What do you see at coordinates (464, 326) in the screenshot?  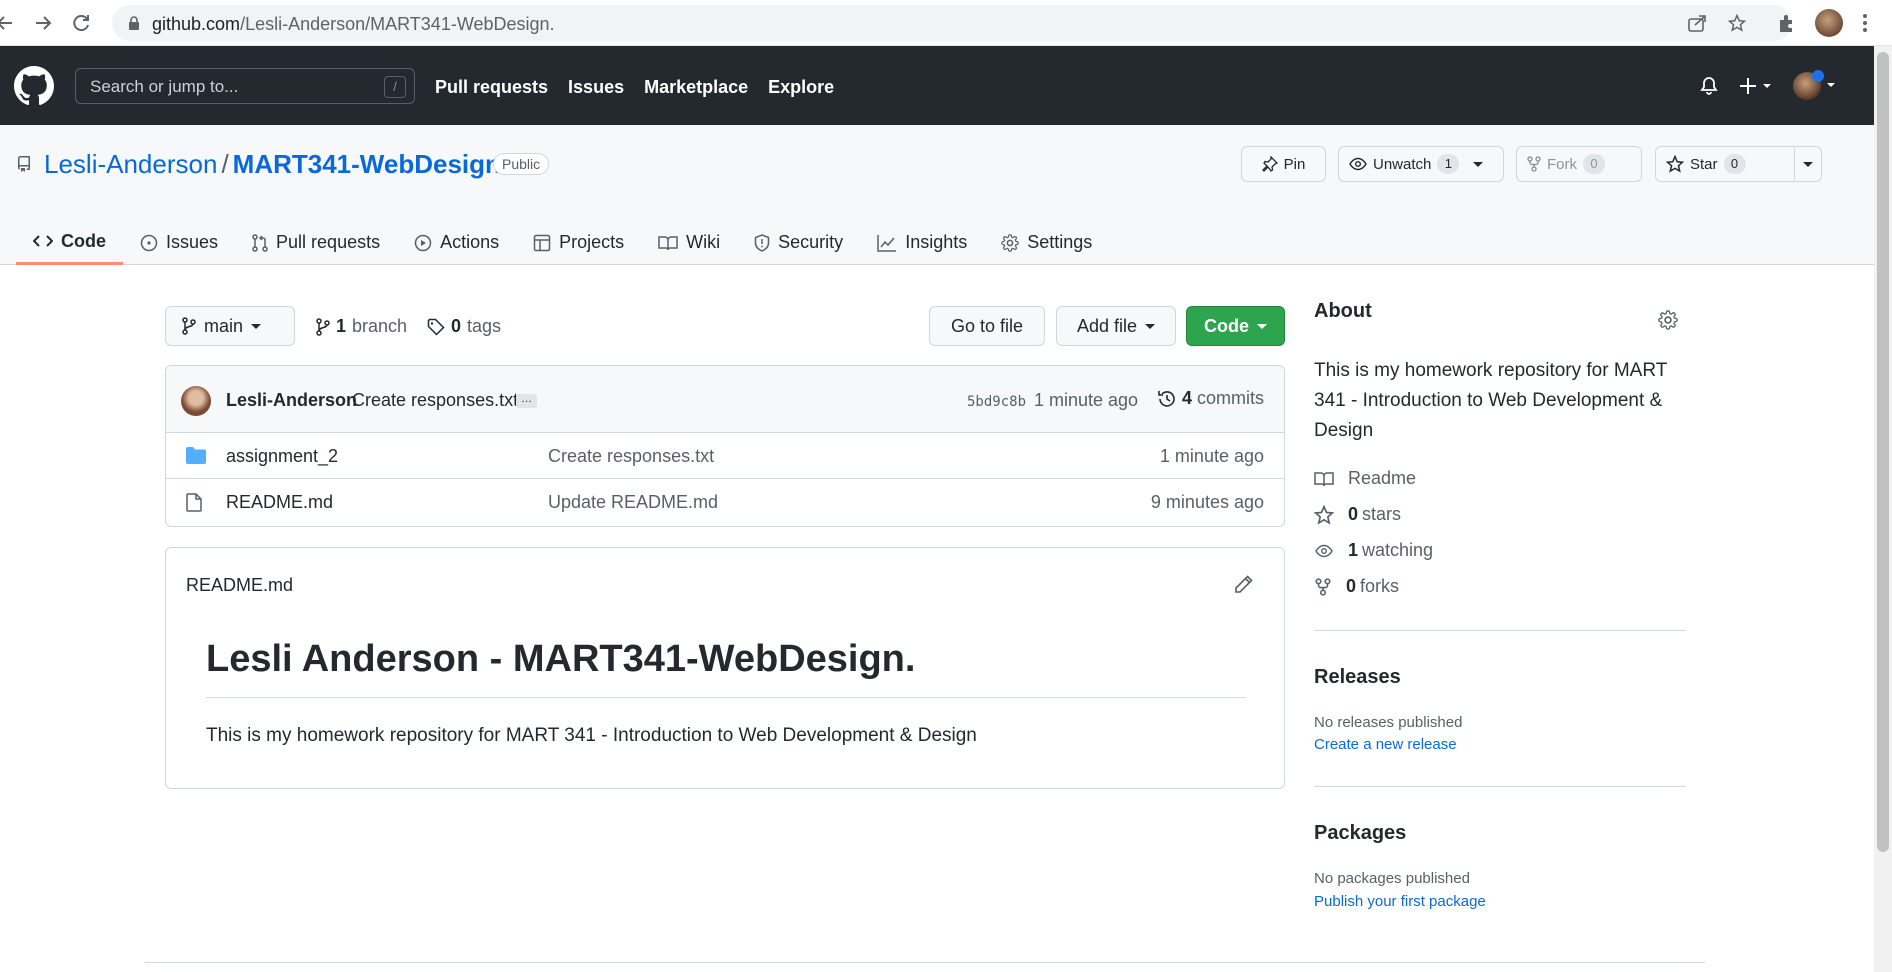 I see `tags-link: 0 tags` at bounding box center [464, 326].